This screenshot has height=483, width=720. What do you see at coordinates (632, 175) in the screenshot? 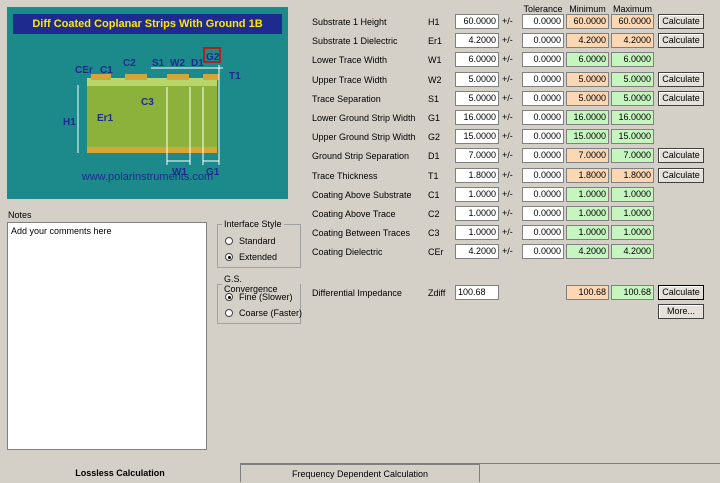
I see `maximum-value: 1.8000` at bounding box center [632, 175].